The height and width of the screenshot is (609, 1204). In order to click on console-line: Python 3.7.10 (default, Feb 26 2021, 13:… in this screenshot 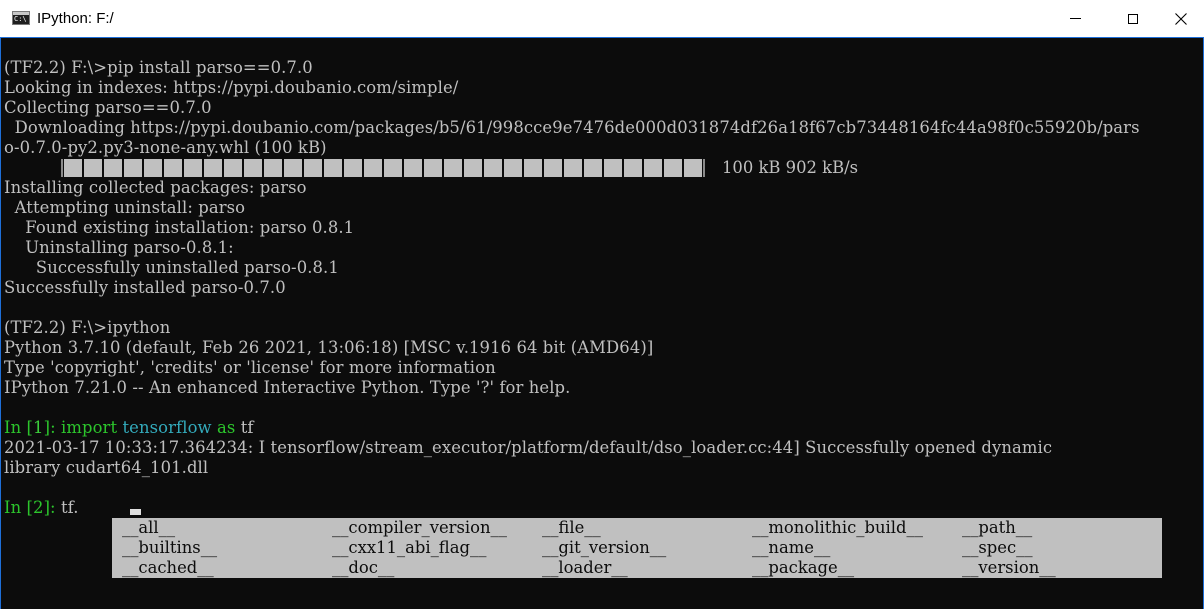, I will do `click(329, 347)`.